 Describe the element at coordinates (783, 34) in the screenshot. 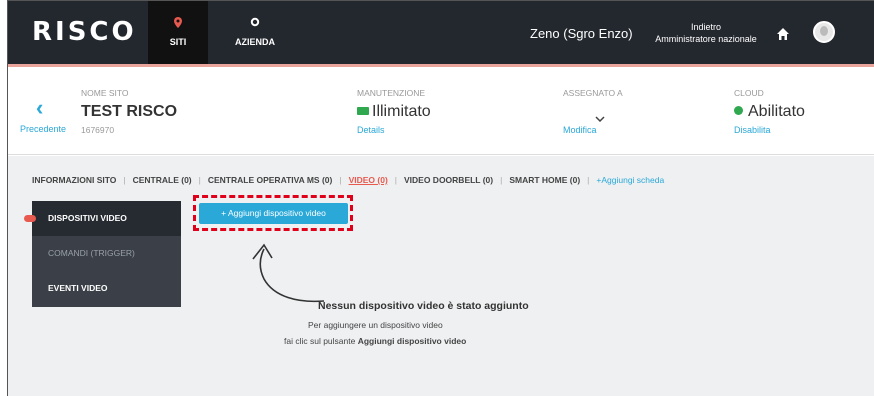

I see `home-icon` at that location.